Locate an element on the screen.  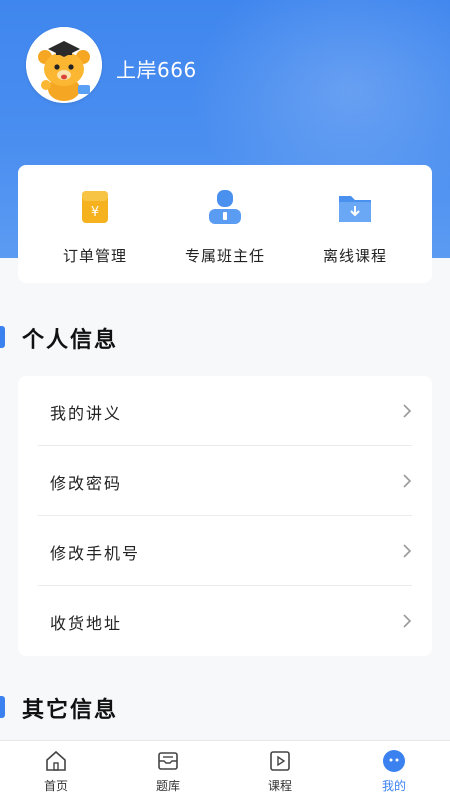
shortcut-label: 专属班主任 is located at coordinates (224, 256).